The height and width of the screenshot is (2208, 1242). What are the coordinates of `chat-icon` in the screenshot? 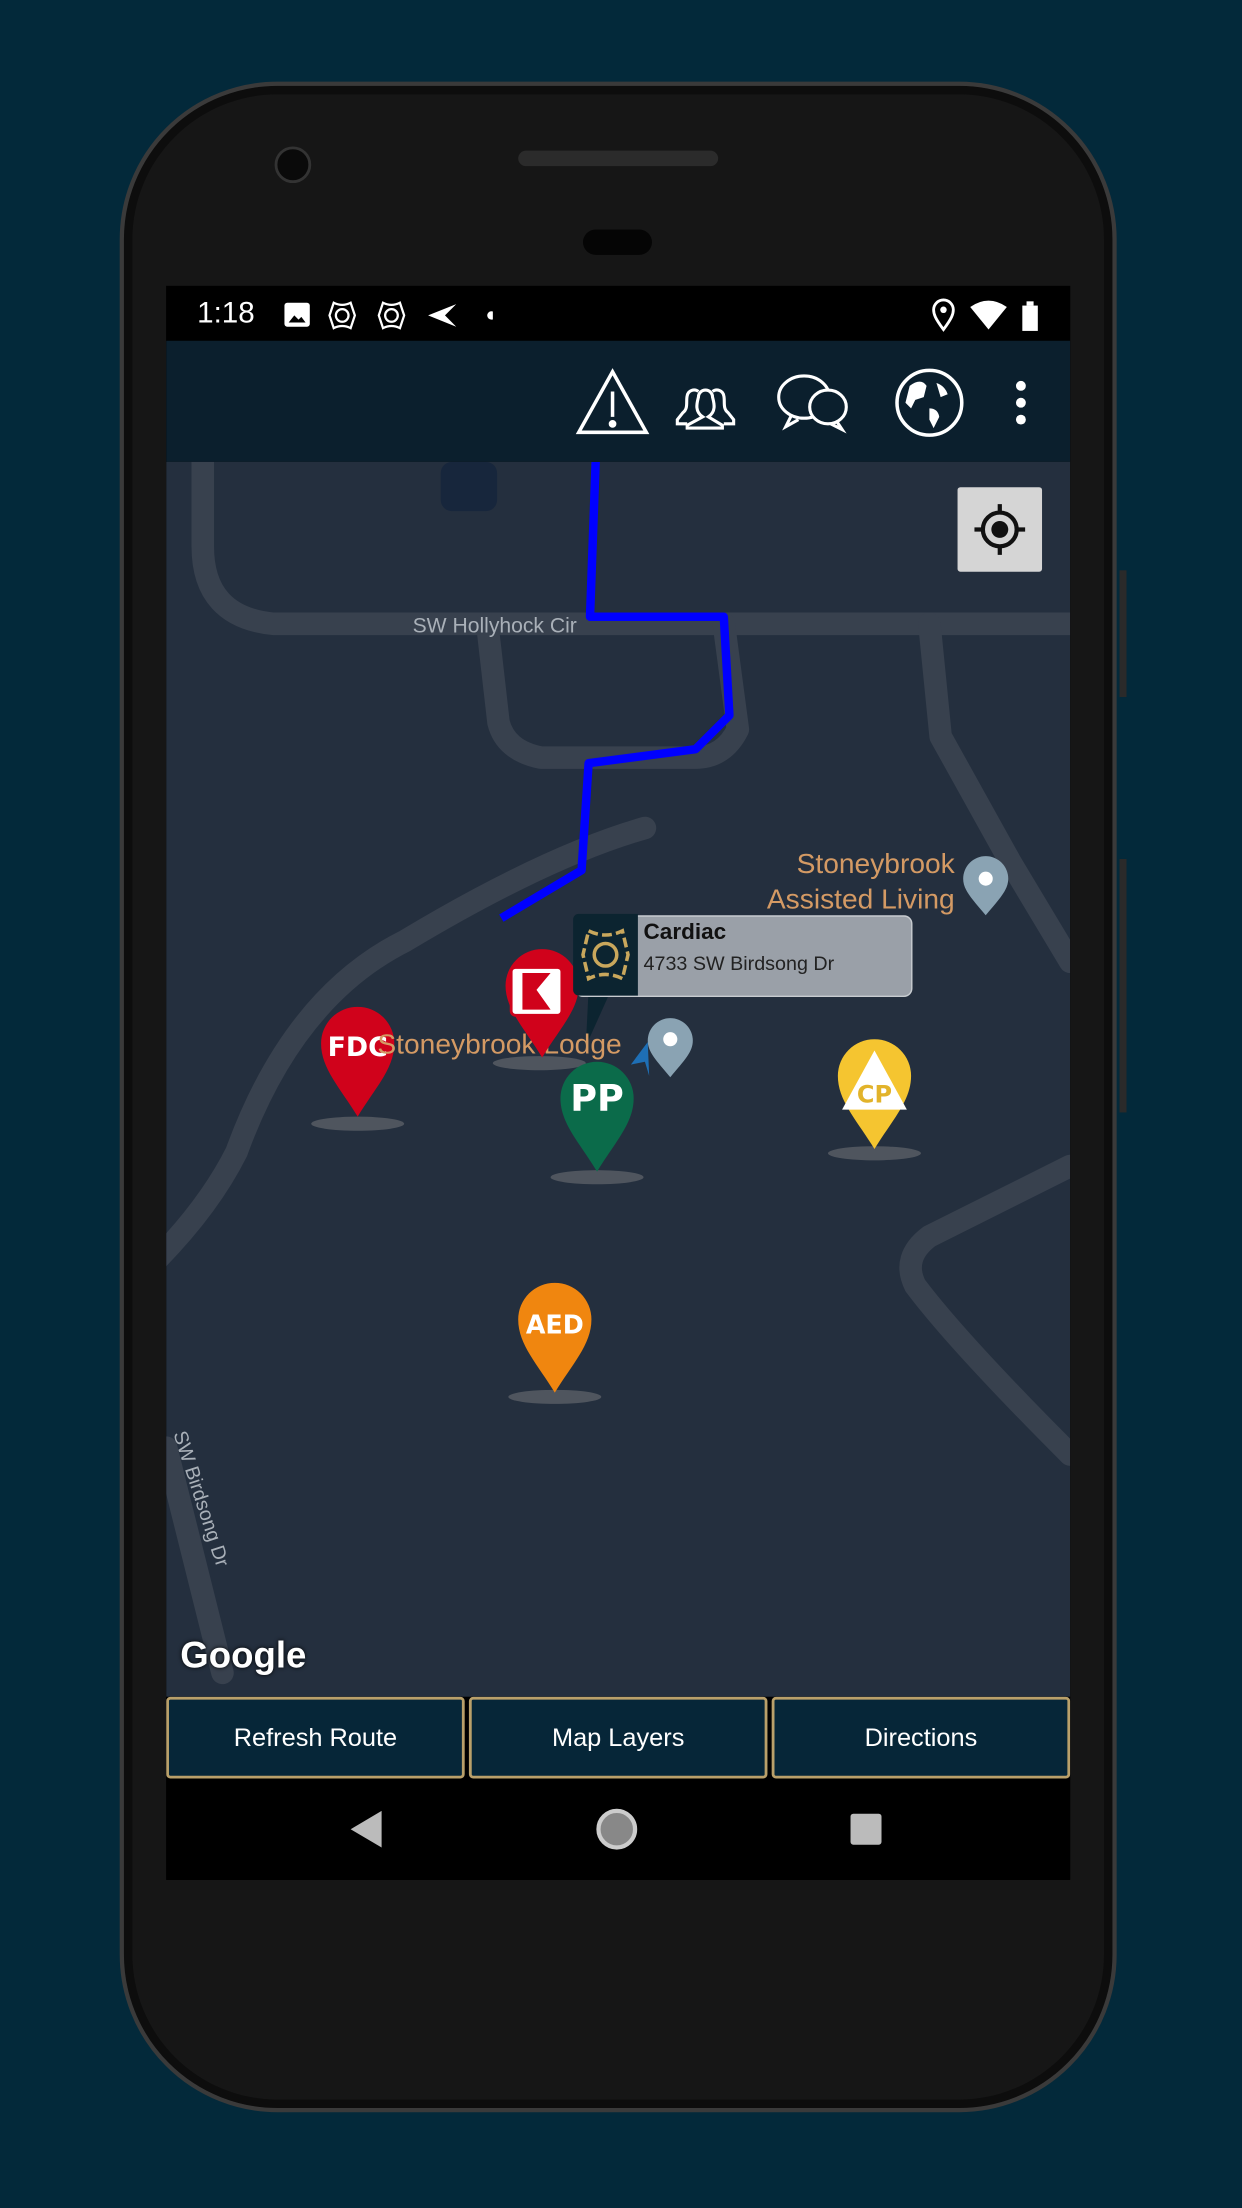 It's located at (812, 404).